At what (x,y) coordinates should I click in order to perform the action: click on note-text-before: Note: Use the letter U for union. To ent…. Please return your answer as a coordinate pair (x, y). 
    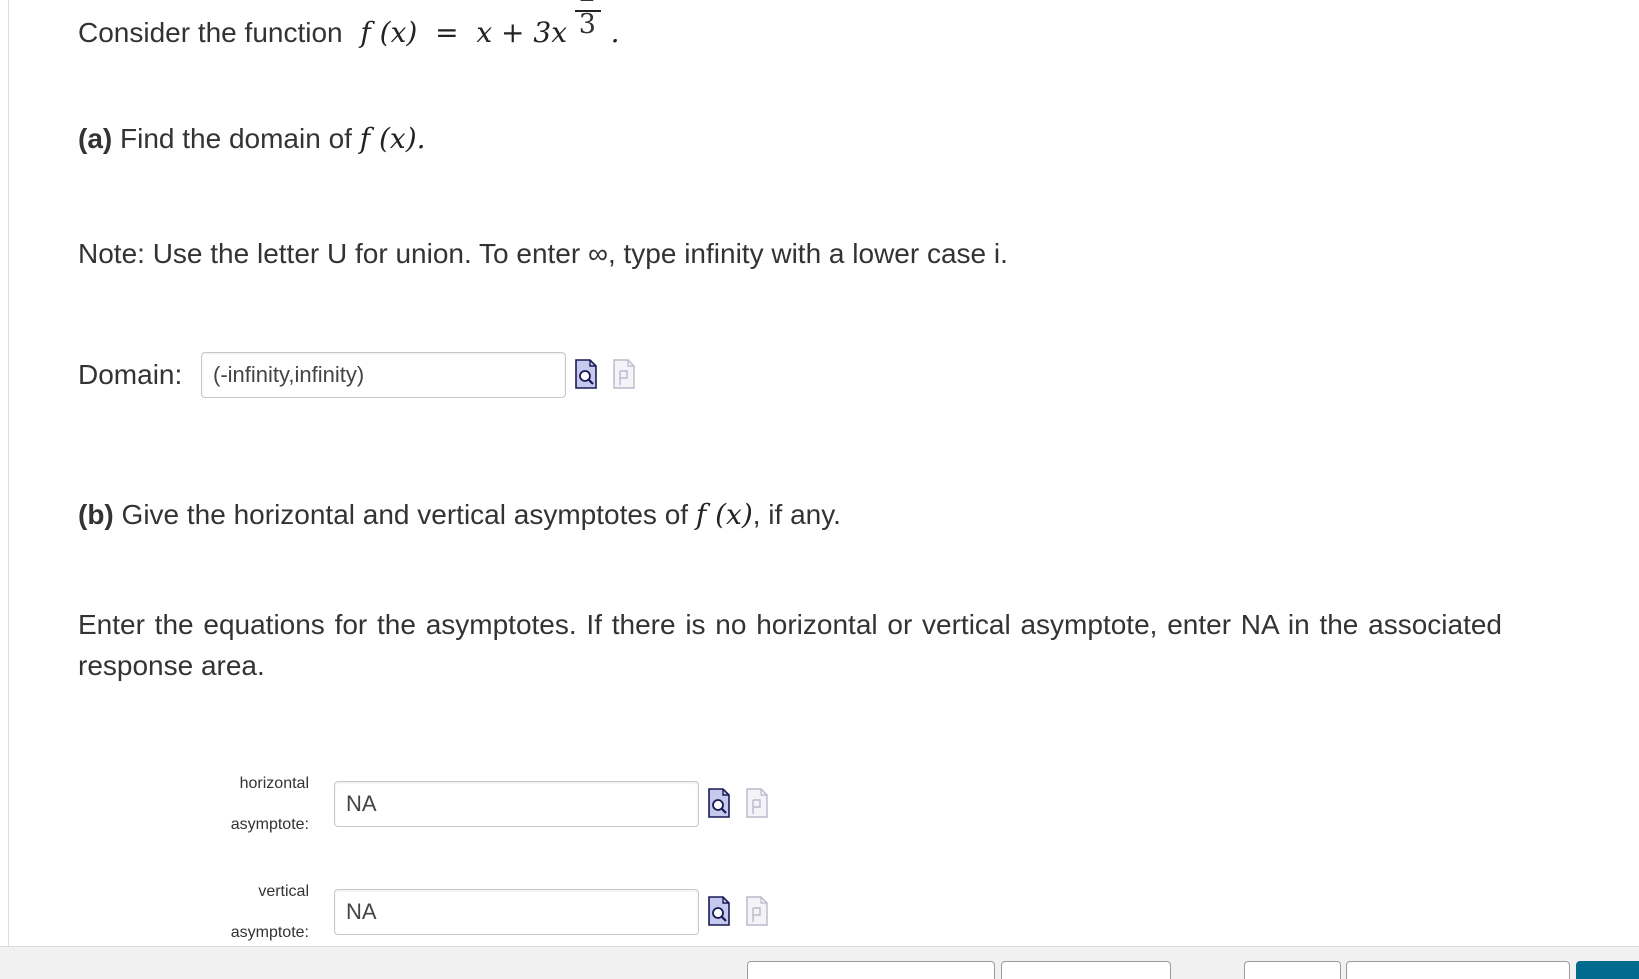
    Looking at the image, I should click on (329, 253).